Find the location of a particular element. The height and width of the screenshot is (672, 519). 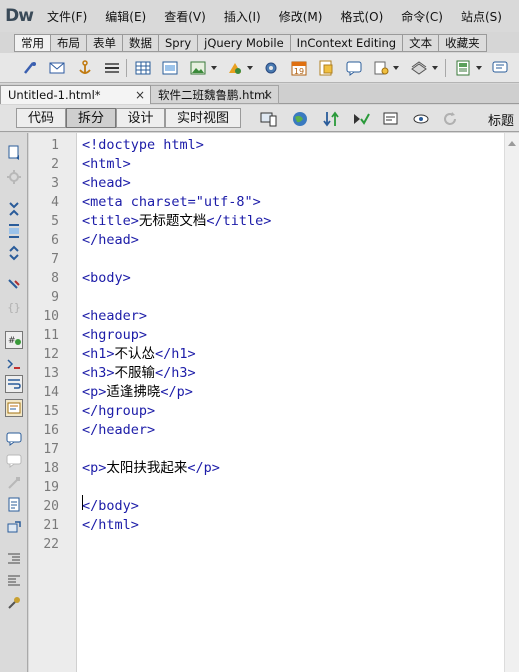

menu-edit: 编辑(E) is located at coordinates (125, 16).